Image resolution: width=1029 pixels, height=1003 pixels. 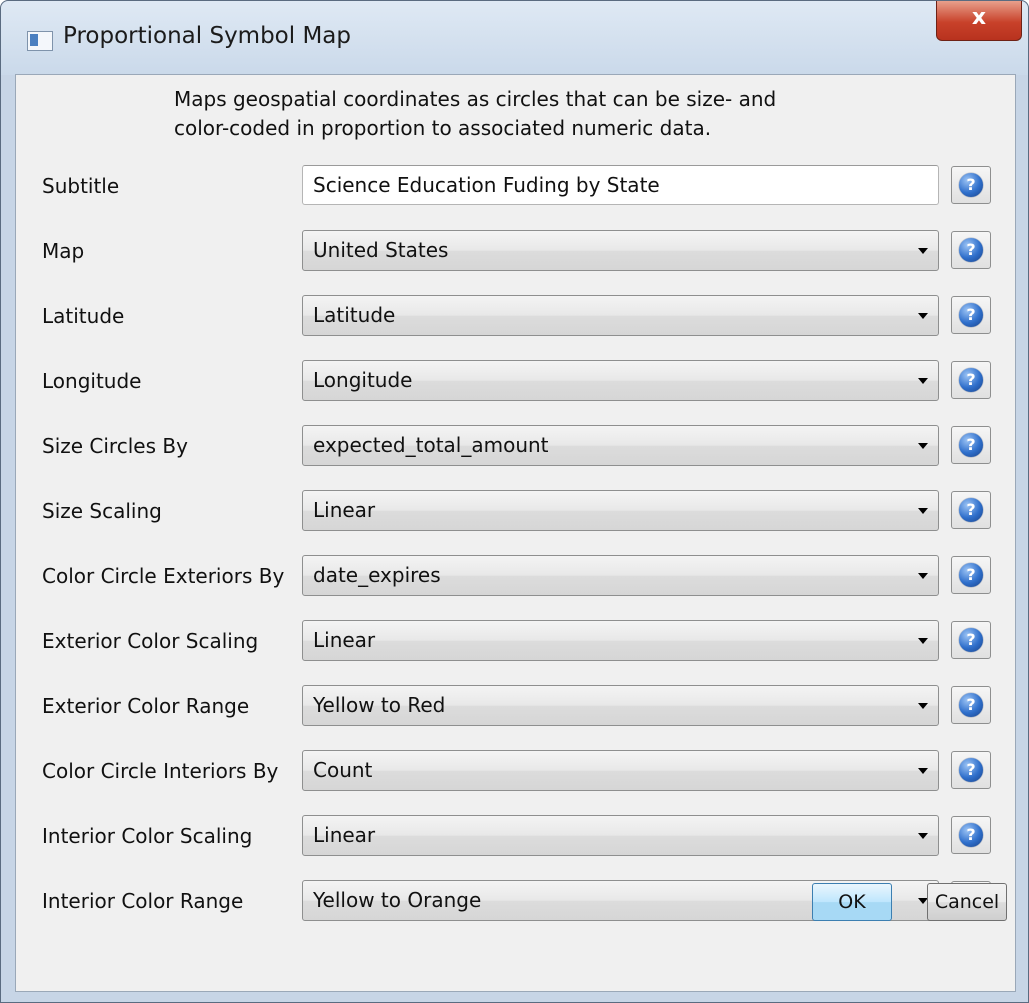 I want to click on color-circle-interiors-by-help-button: ?, so click(x=971, y=770).